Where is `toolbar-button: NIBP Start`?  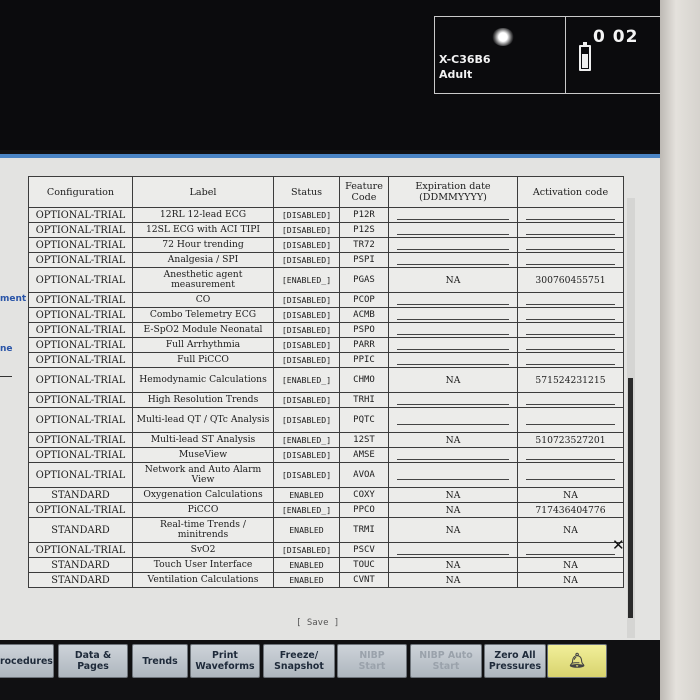
toolbar-button: NIBP Start is located at coordinates (372, 661).